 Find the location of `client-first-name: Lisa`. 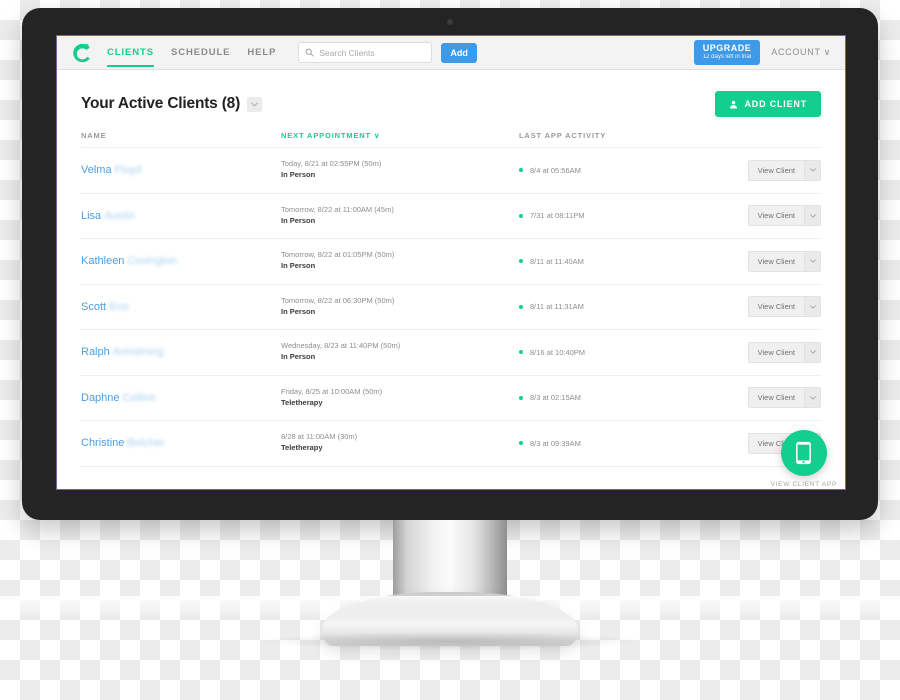

client-first-name: Lisa is located at coordinates (91, 215).